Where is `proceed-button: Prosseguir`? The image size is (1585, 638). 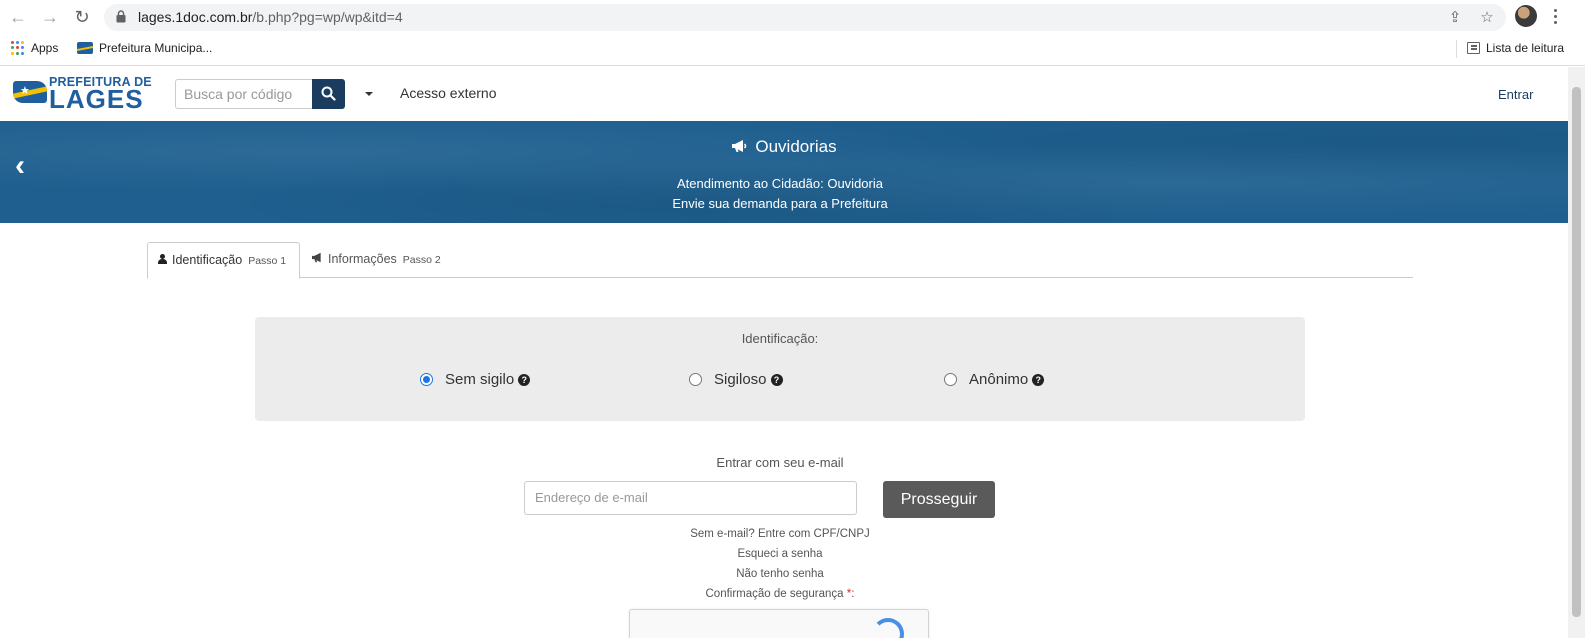
proceed-button: Prosseguir is located at coordinates (939, 499).